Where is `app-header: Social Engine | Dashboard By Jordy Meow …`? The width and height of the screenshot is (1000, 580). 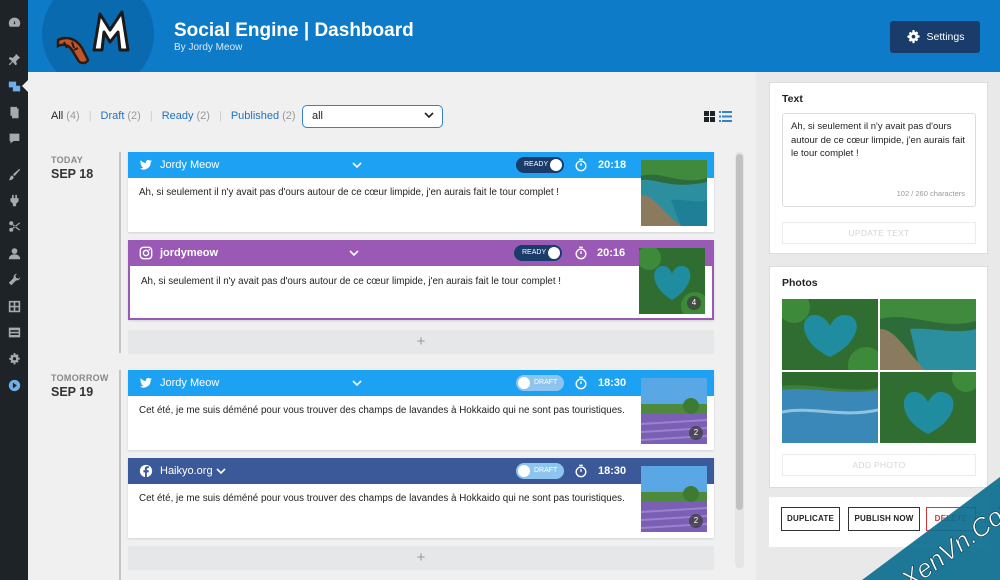 app-header: Social Engine | Dashboard By Jordy Meow … is located at coordinates (514, 36).